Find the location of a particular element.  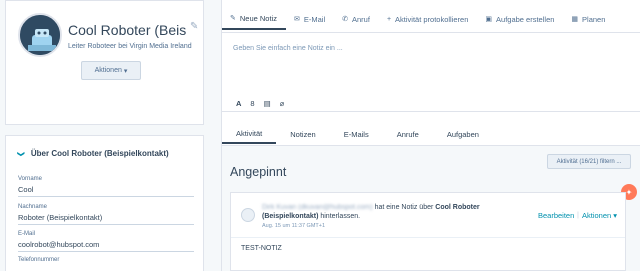

pinned-heading: Angepinnt is located at coordinates (258, 172).